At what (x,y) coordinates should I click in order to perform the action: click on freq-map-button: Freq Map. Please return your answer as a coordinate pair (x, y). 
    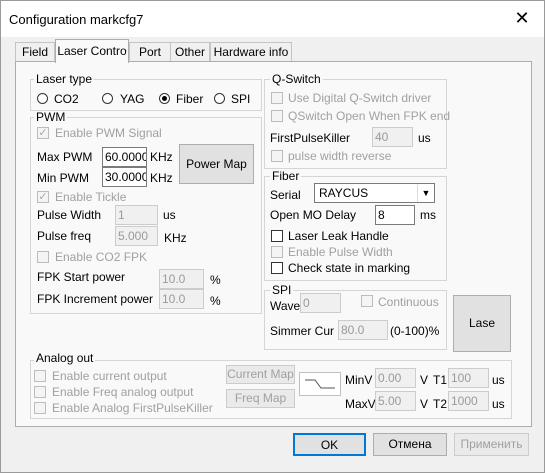
    Looking at the image, I should click on (260, 398).